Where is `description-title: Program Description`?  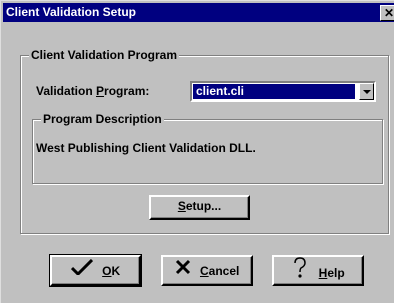 description-title: Program Description is located at coordinates (102, 119).